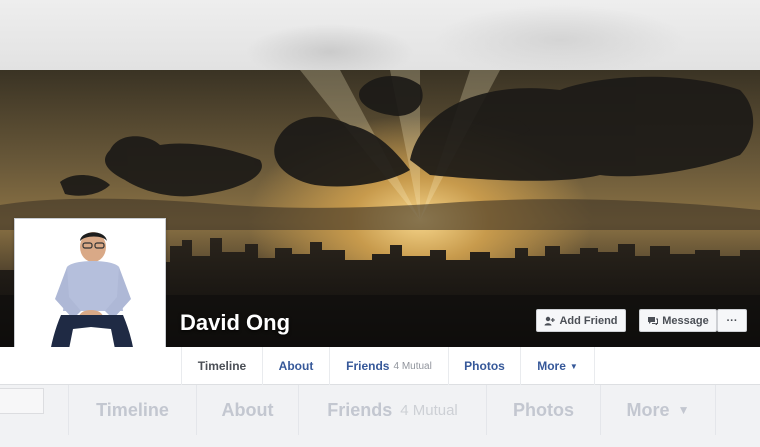  What do you see at coordinates (683, 410) in the screenshot?
I see `blurred-chevron-down-icon: ▼` at bounding box center [683, 410].